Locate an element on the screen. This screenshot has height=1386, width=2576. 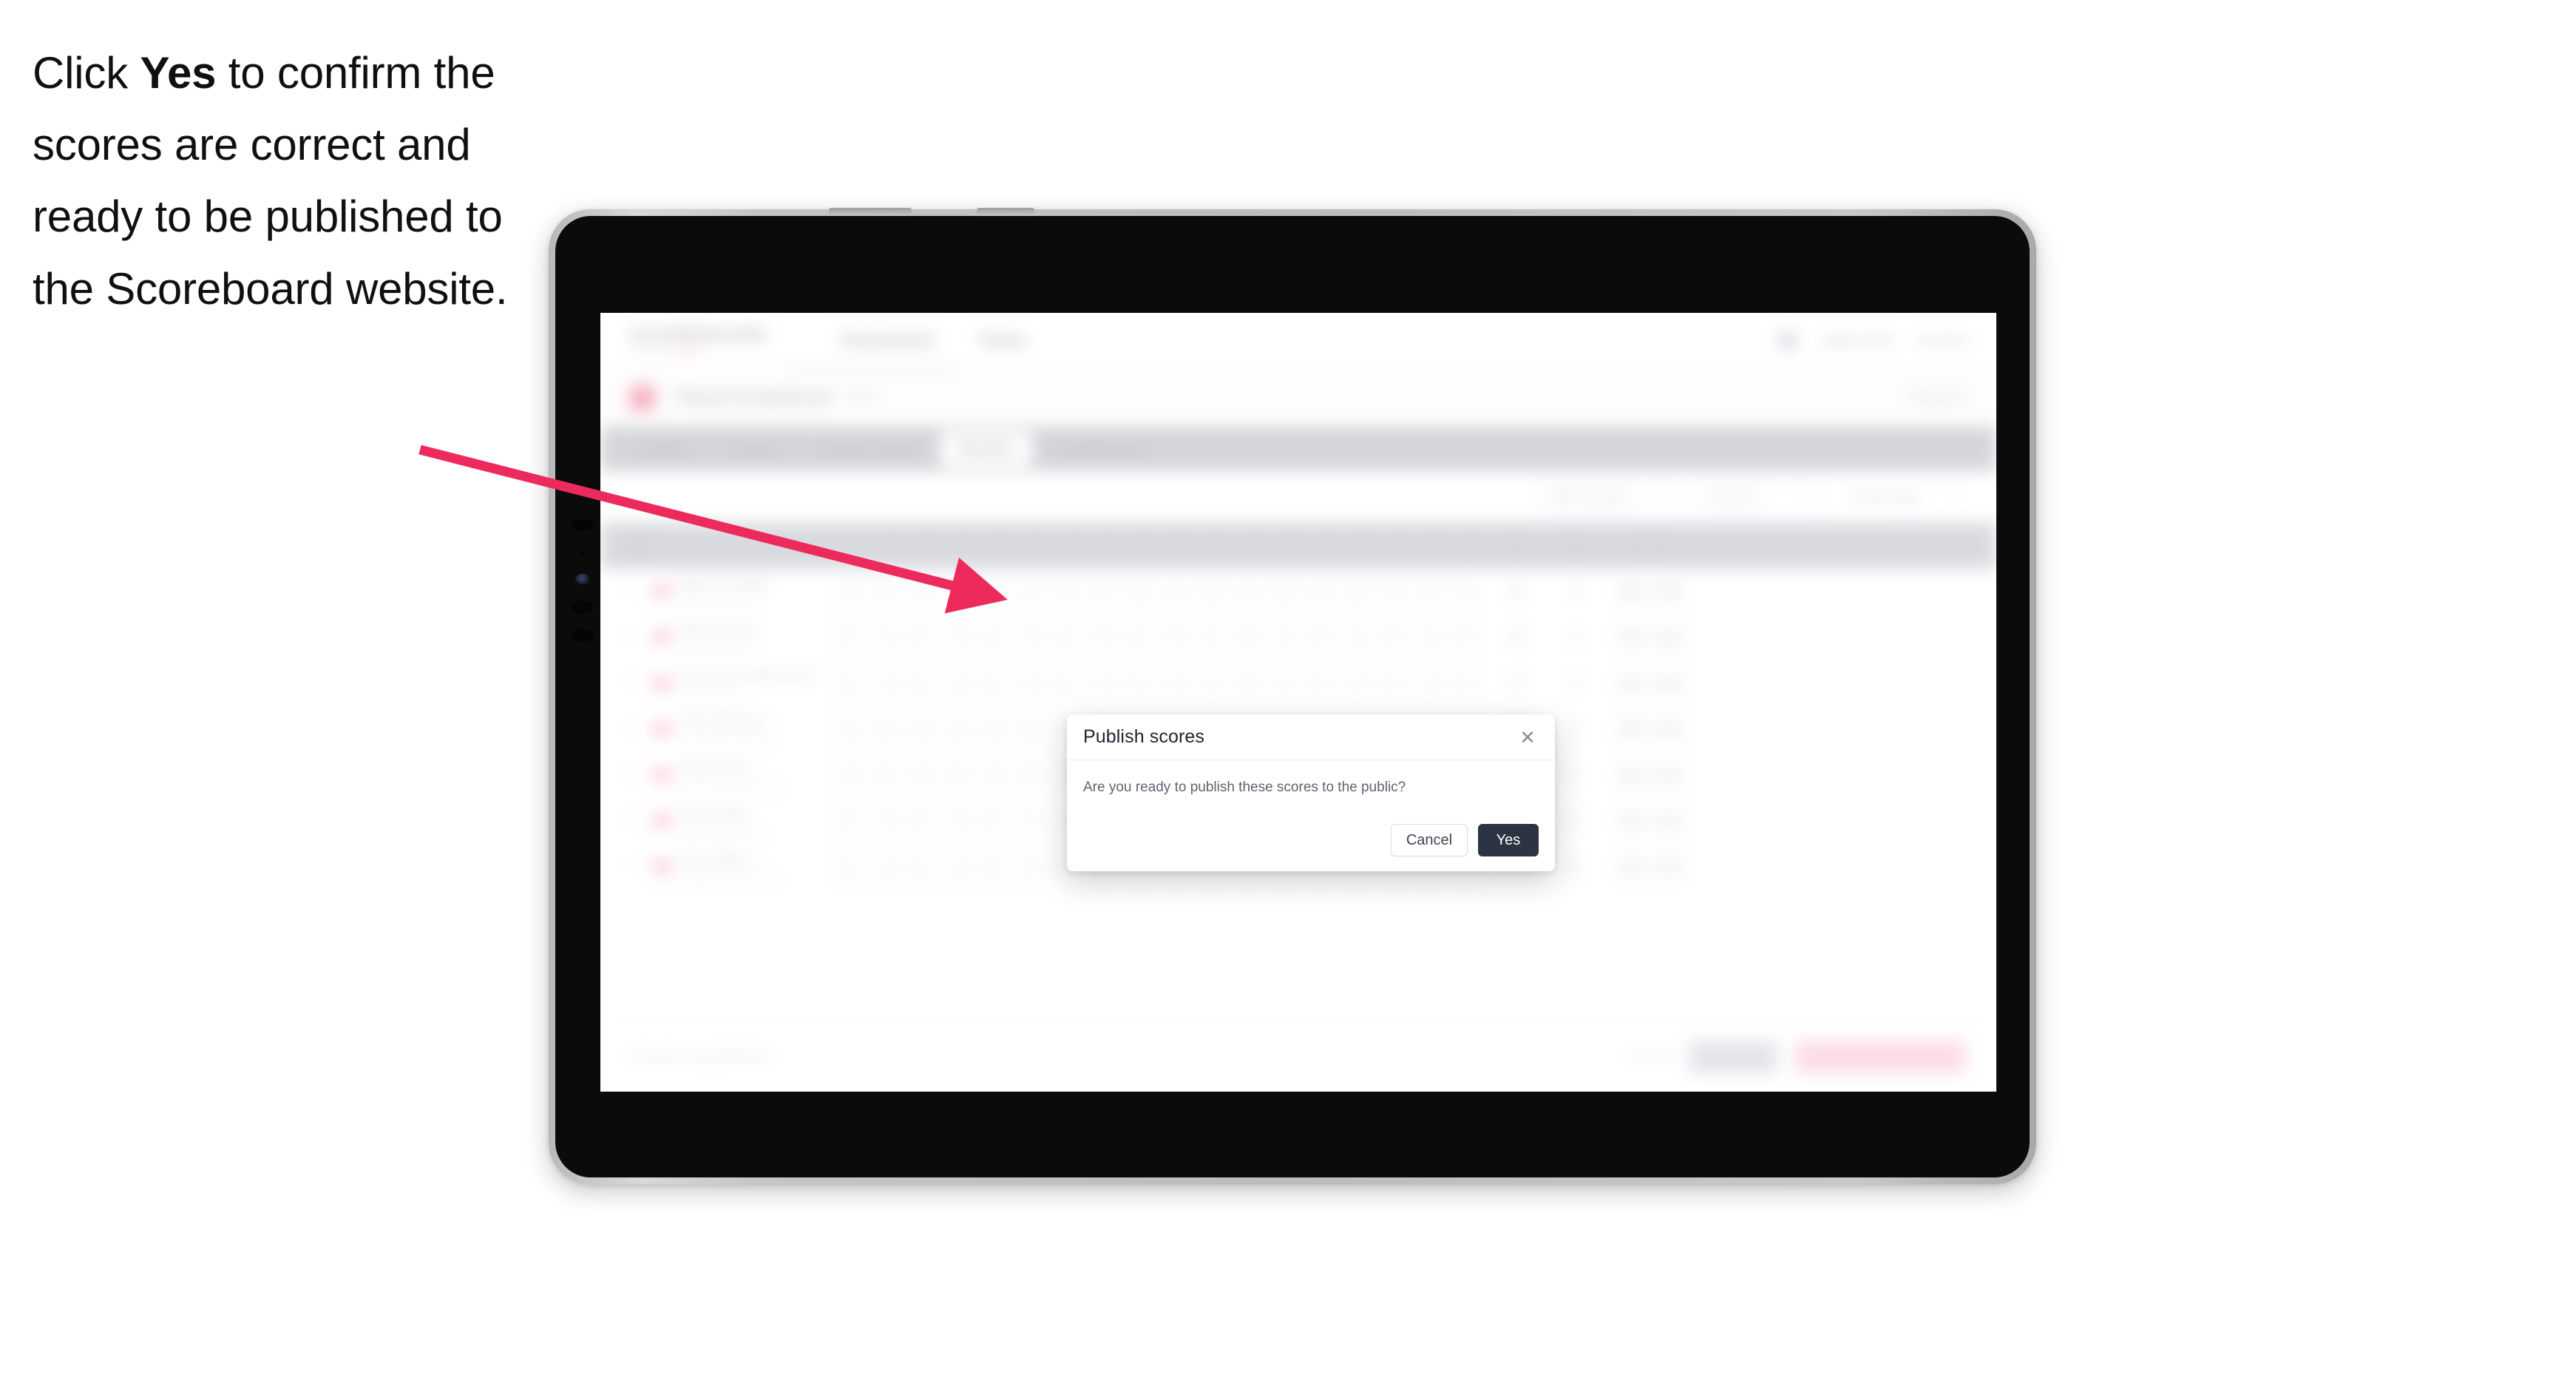
filter-team-select: Filter by team ▾ is located at coordinates (1606, 497).